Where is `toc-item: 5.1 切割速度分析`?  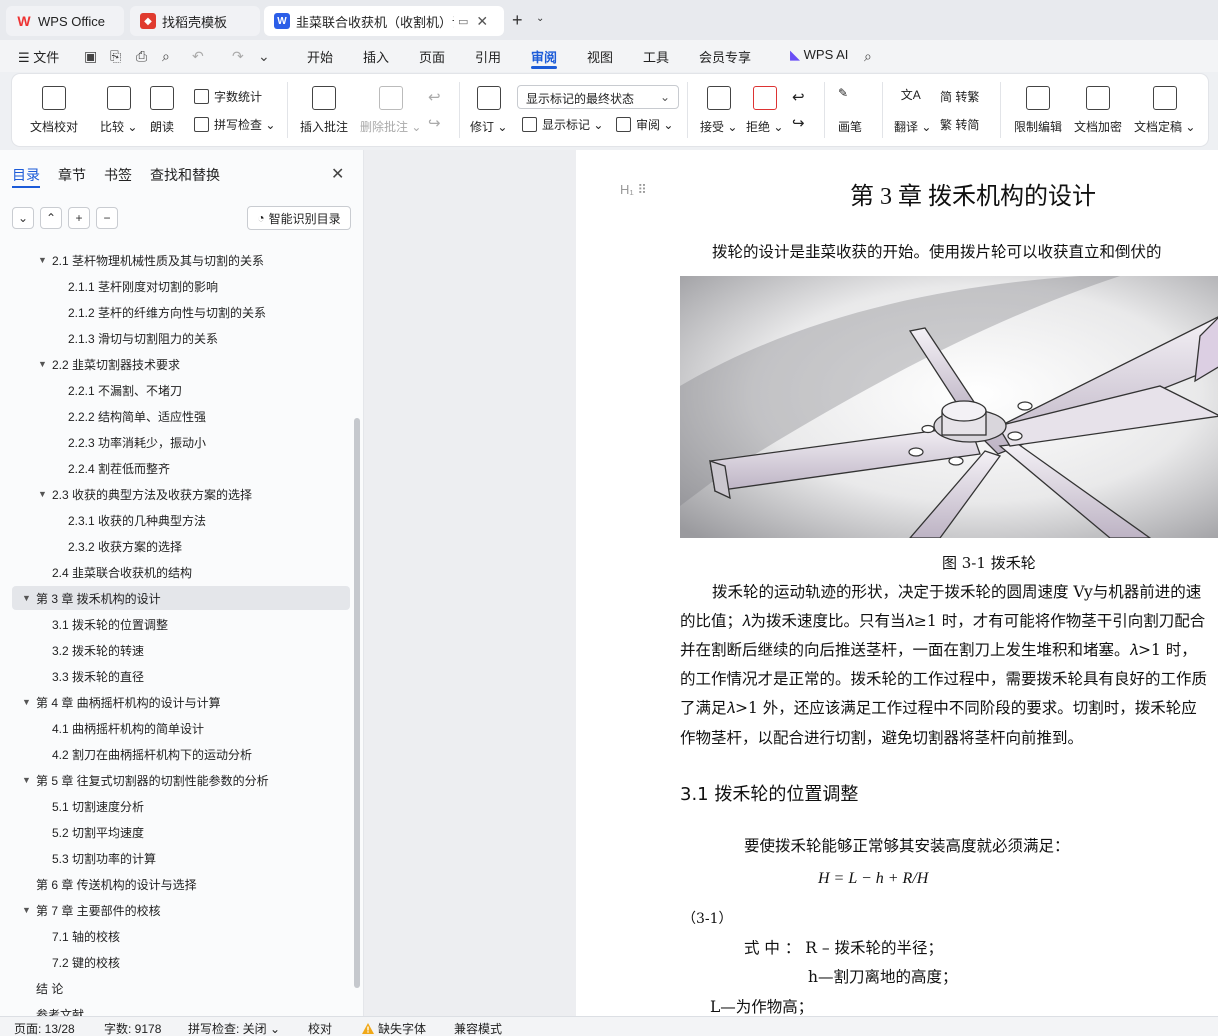 toc-item: 5.1 切割速度分析 is located at coordinates (91, 806).